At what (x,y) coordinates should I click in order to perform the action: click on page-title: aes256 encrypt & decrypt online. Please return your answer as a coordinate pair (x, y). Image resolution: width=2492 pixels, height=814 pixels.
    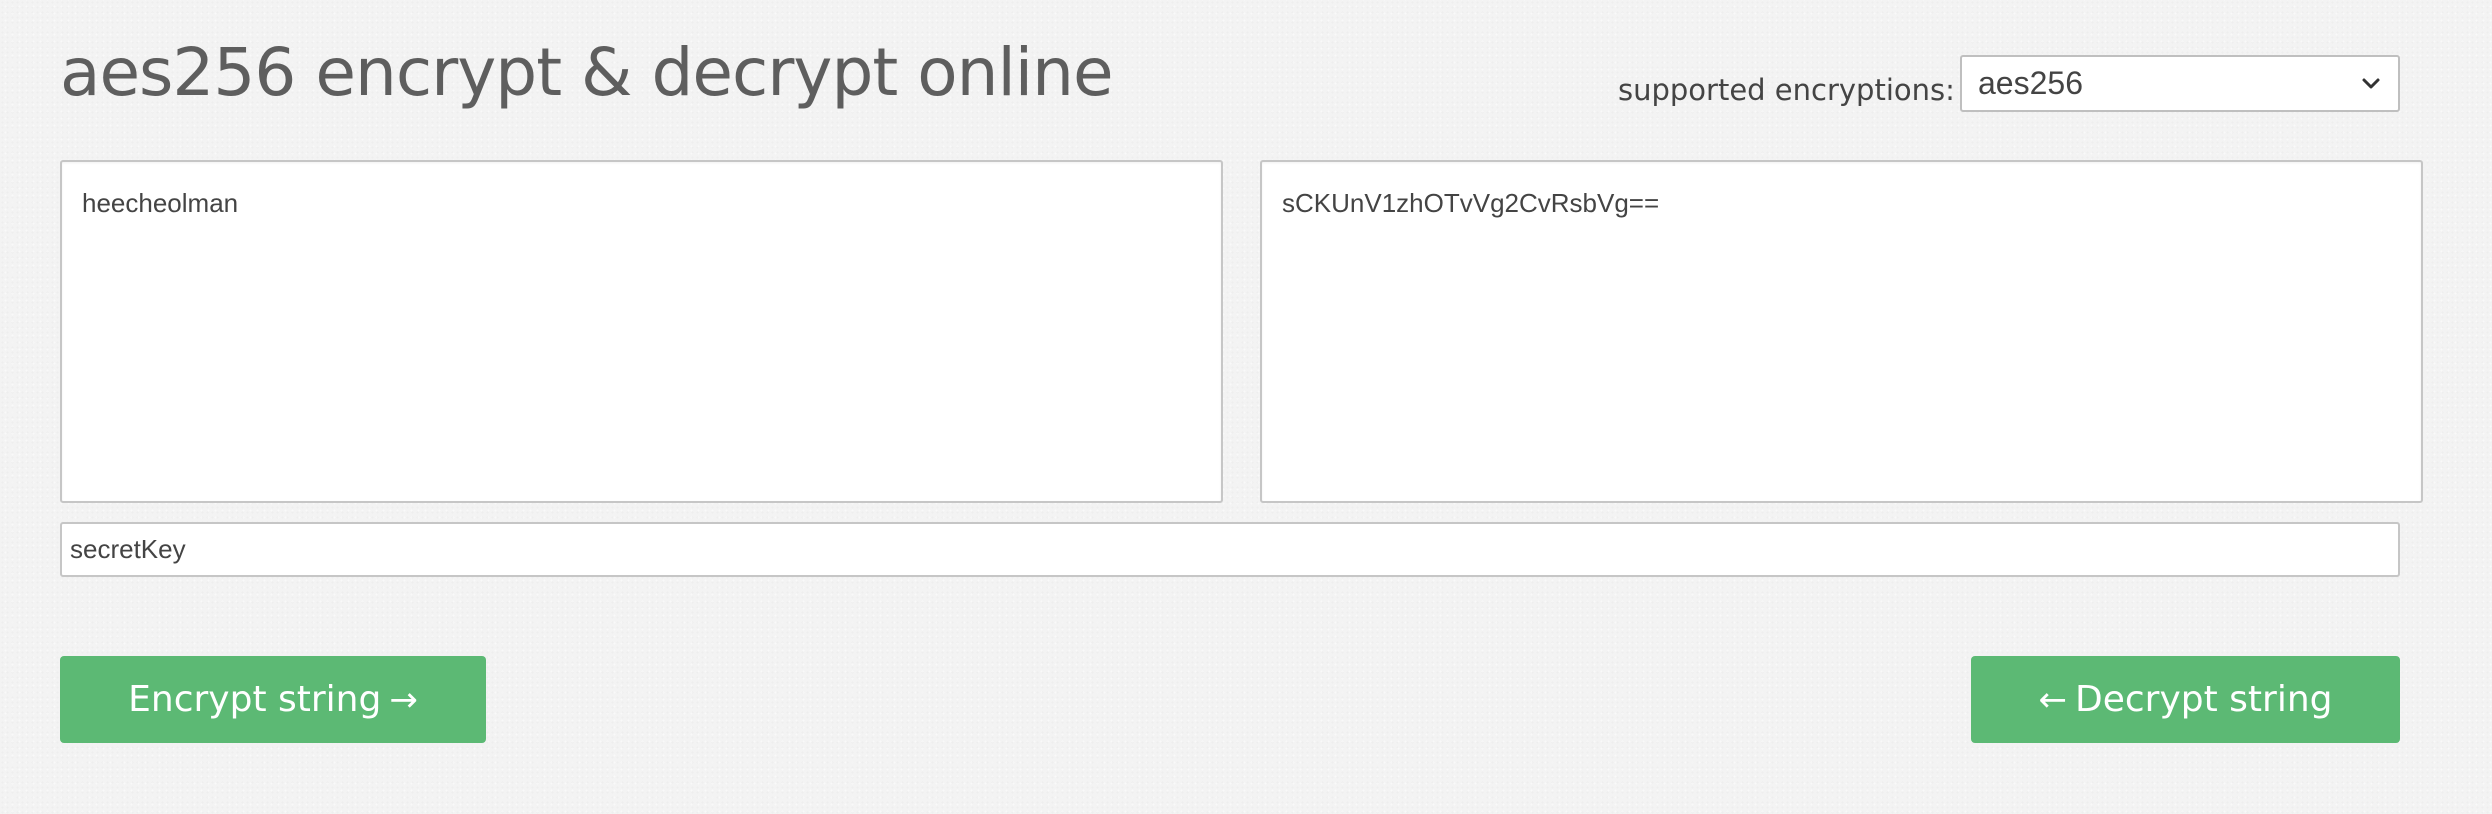
    Looking at the image, I should click on (587, 72).